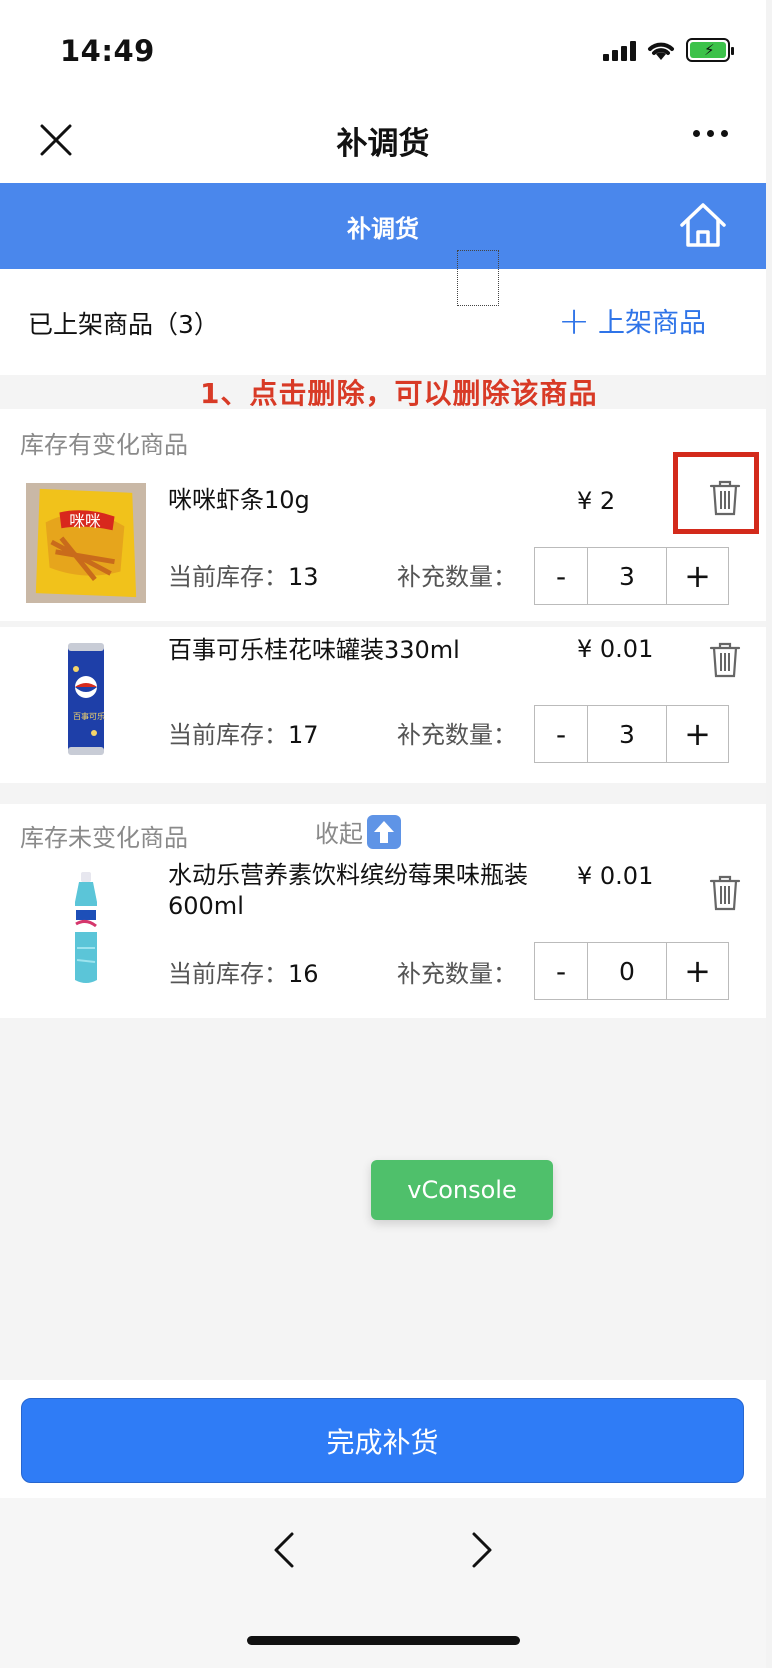 The width and height of the screenshot is (772, 1668). I want to click on status-bar: 14:49 ⚡, so click(383, 50).